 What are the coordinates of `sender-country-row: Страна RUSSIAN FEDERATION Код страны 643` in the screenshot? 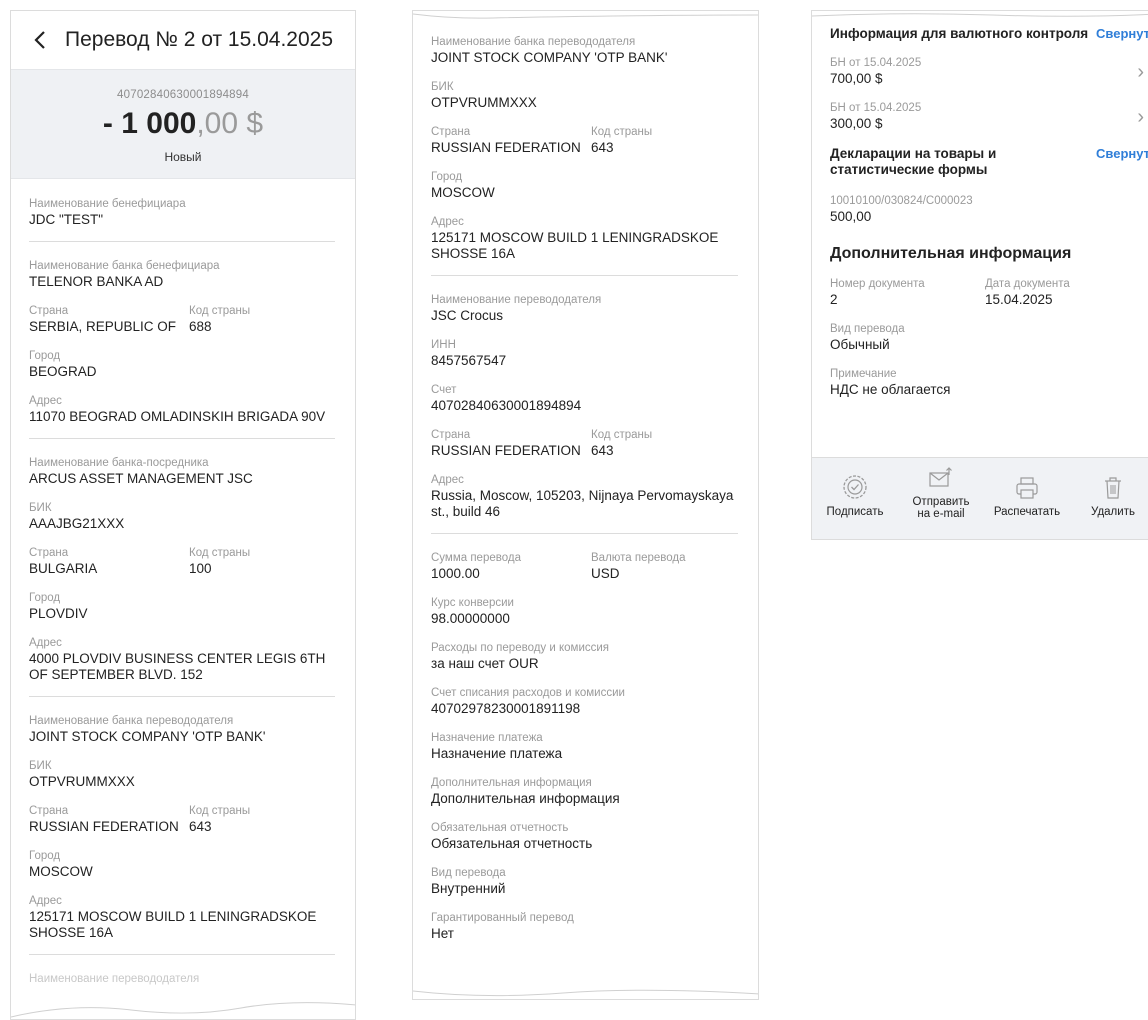 It's located at (585, 443).